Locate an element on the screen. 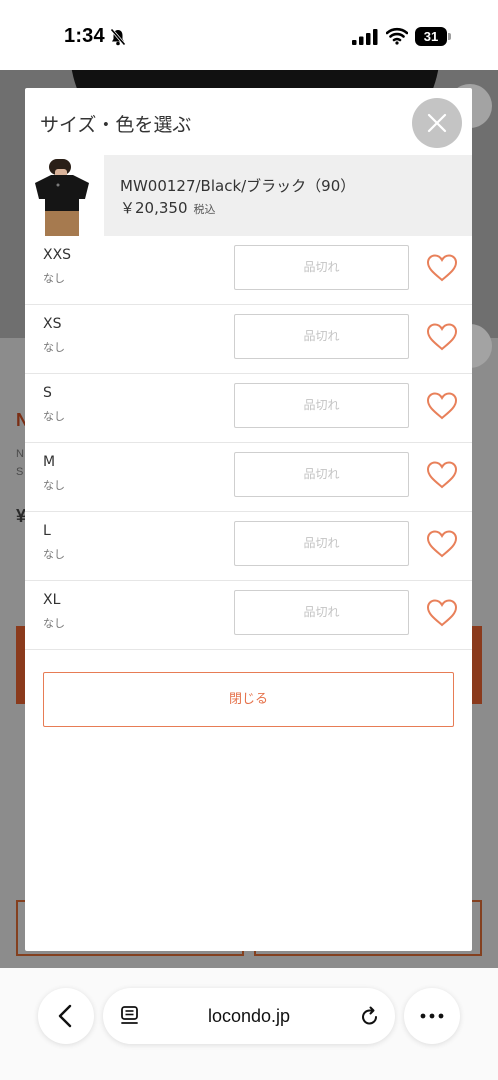  more-icon is located at coordinates (432, 1016).